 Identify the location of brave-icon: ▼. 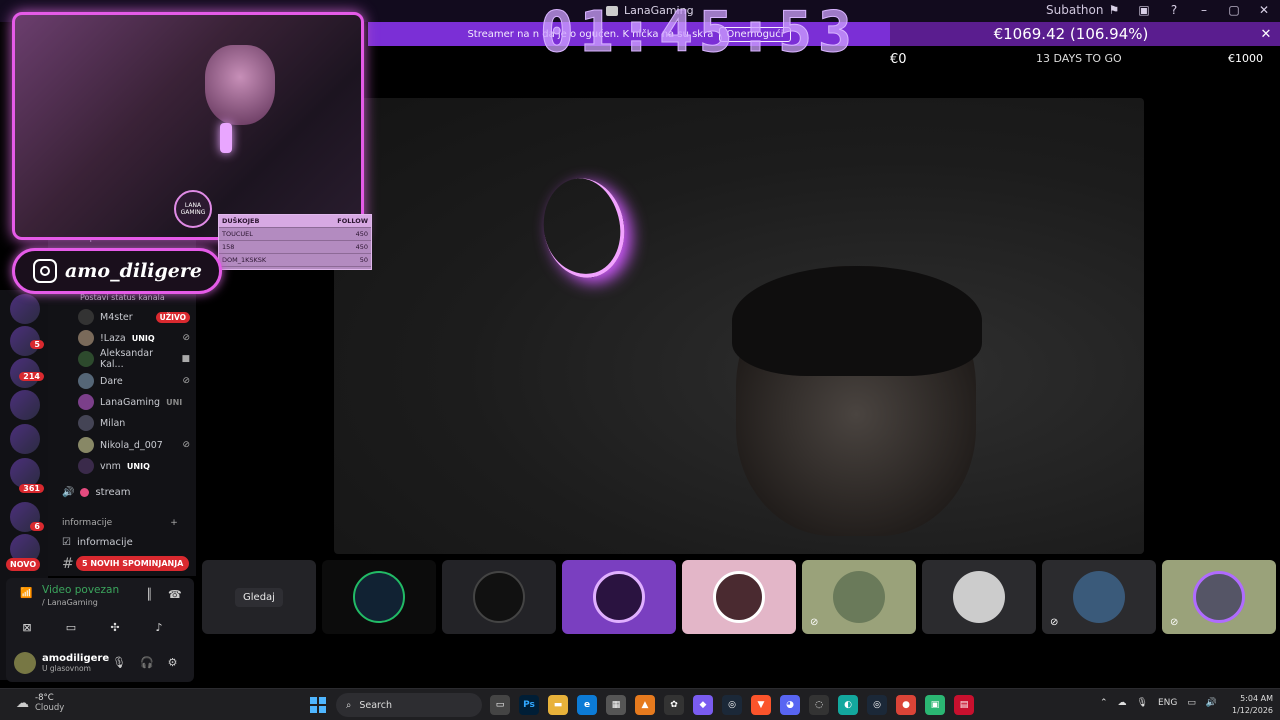
(761, 705).